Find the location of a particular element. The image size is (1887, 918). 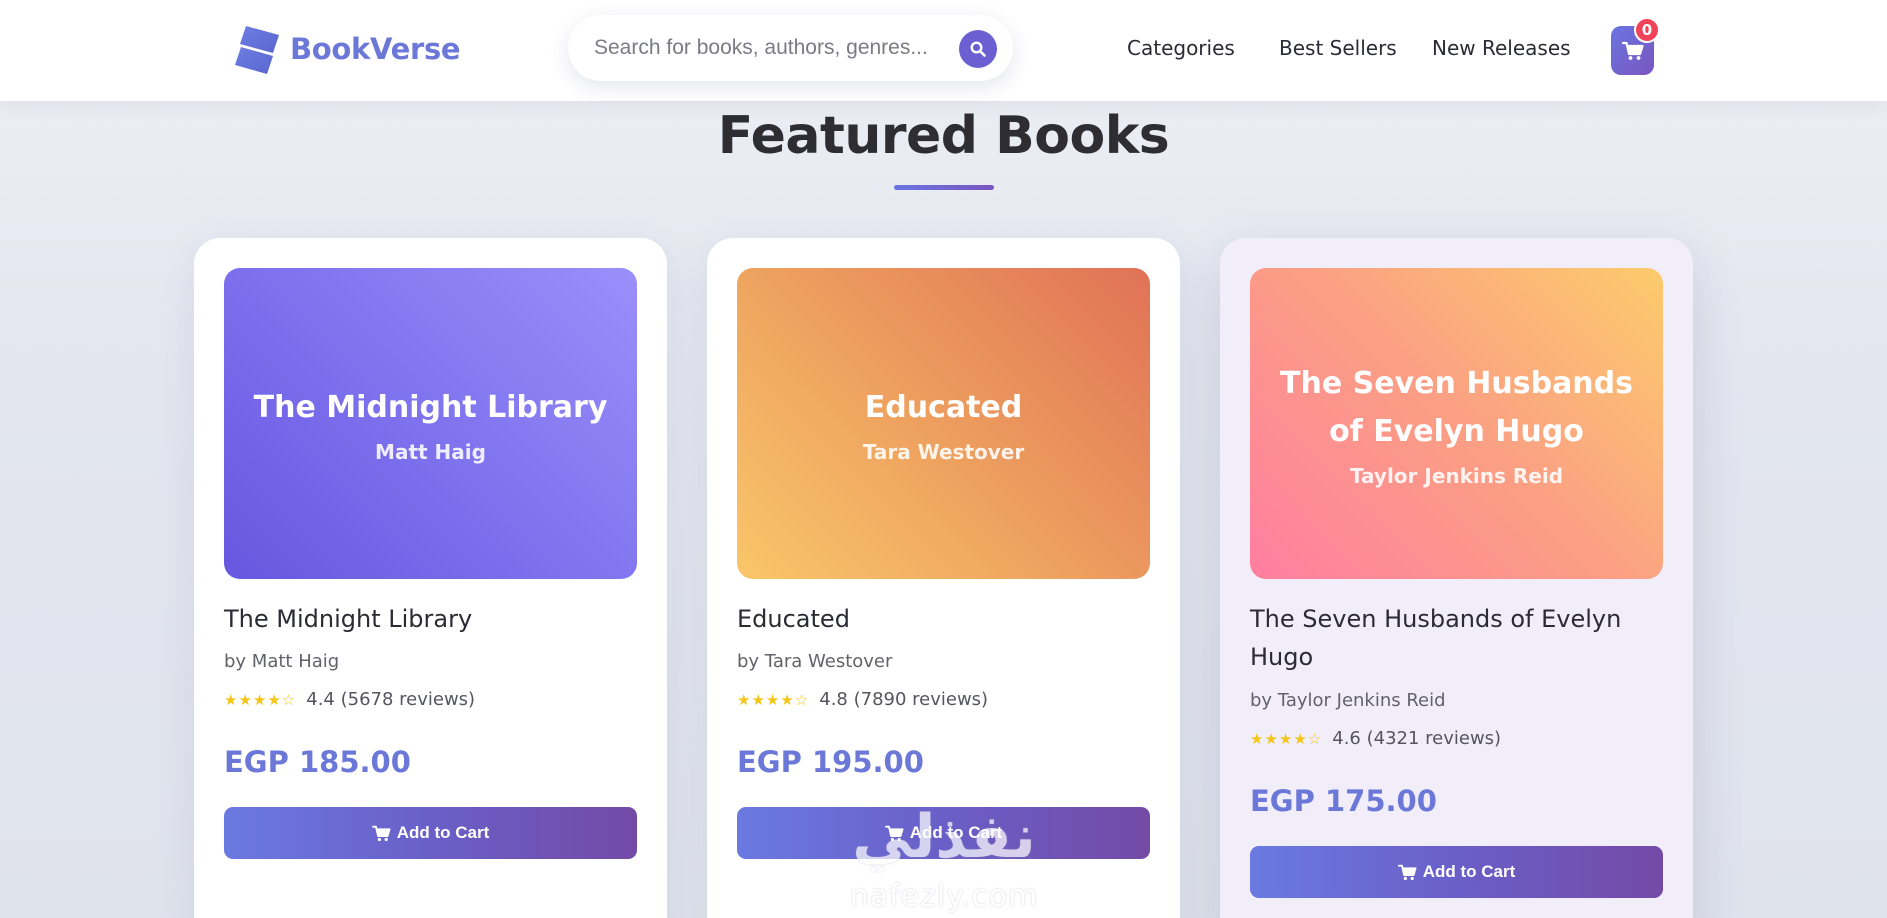

nav-link-categories: Categories is located at coordinates (1181, 48).